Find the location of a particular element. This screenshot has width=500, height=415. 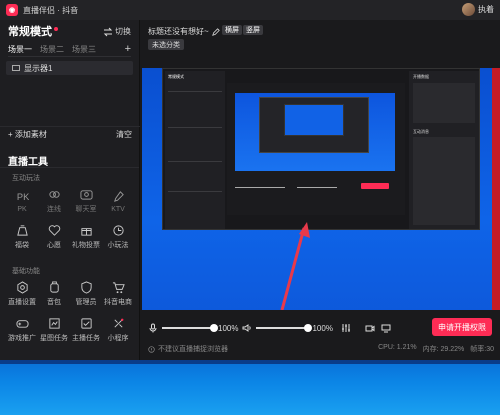

app-title: 直播伴侣 · 抖音 is located at coordinates (51, 10).